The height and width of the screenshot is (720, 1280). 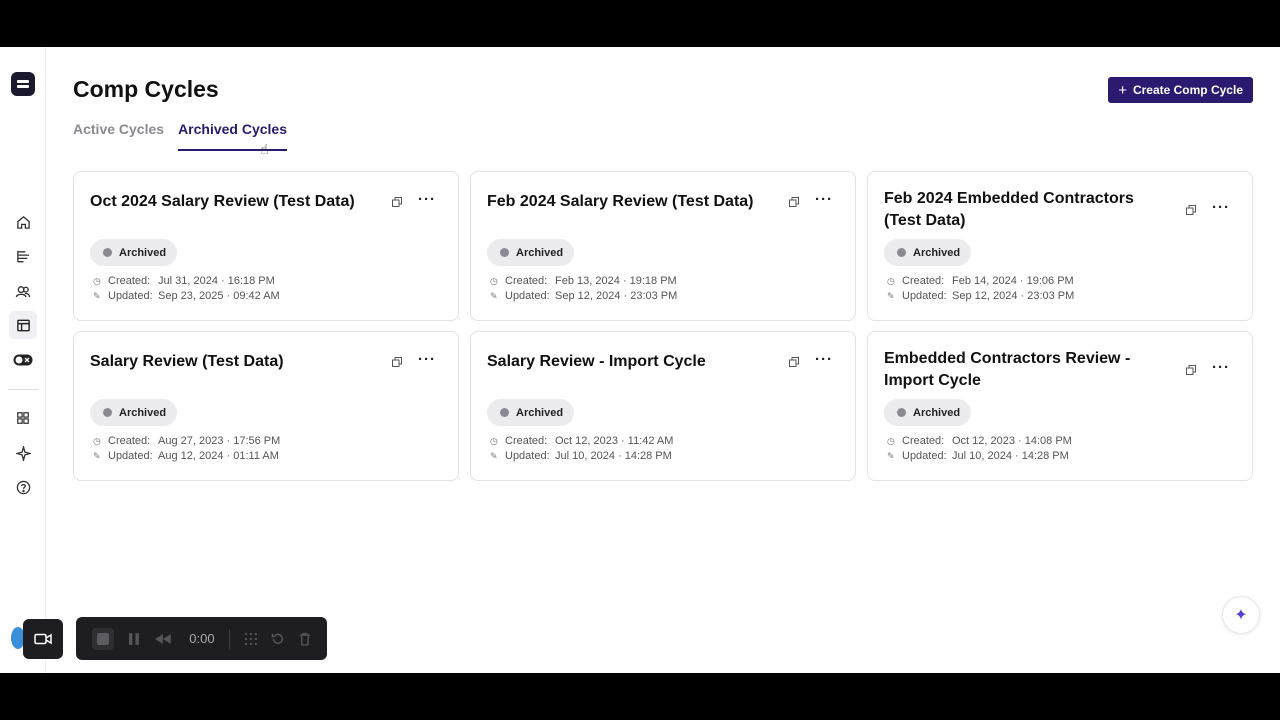 What do you see at coordinates (1012, 441) in the screenshot?
I see `created-value: Oct 12, 2023 · 14:08 PM` at bounding box center [1012, 441].